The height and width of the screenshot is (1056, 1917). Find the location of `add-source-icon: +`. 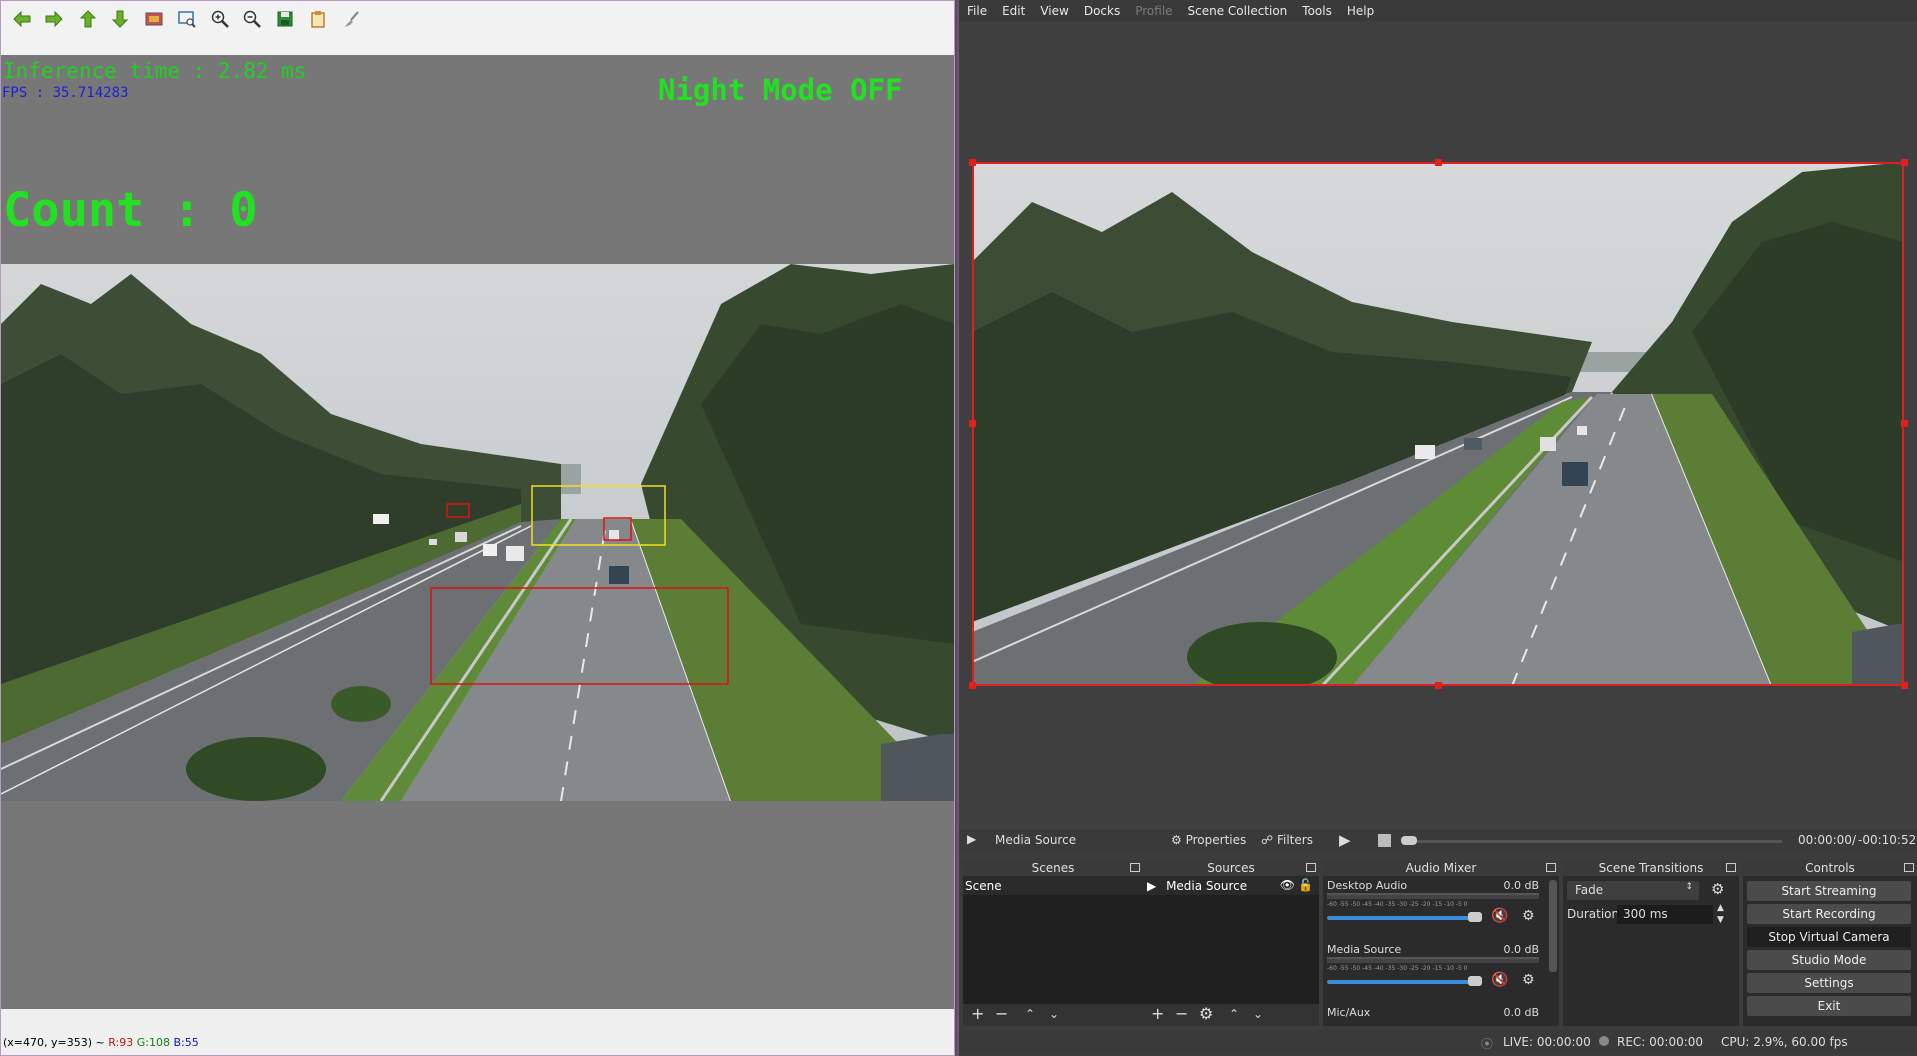

add-source-icon: + is located at coordinates (1157, 1014).